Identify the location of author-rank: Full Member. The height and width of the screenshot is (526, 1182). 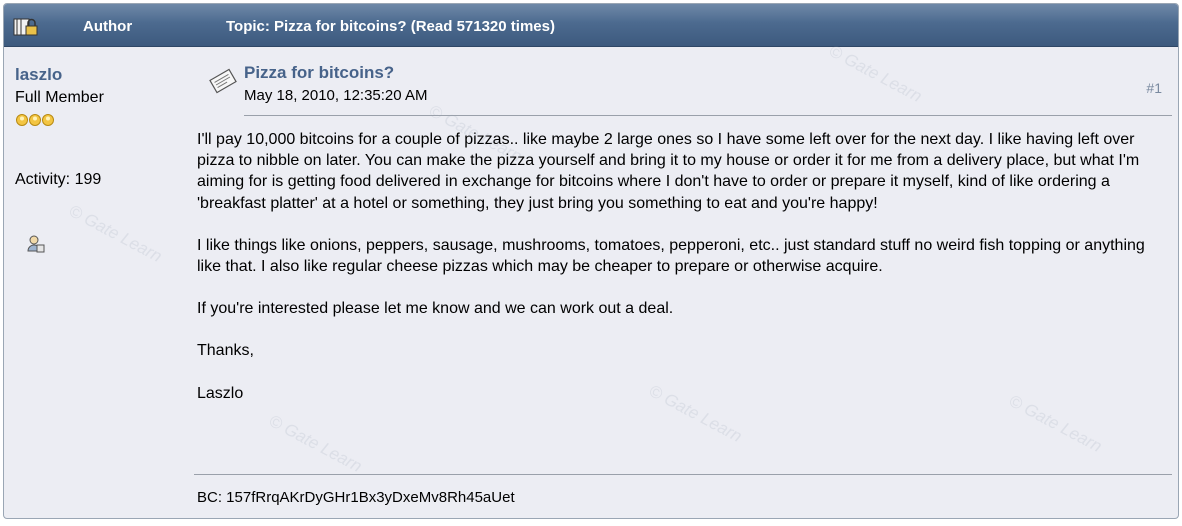
(59, 97).